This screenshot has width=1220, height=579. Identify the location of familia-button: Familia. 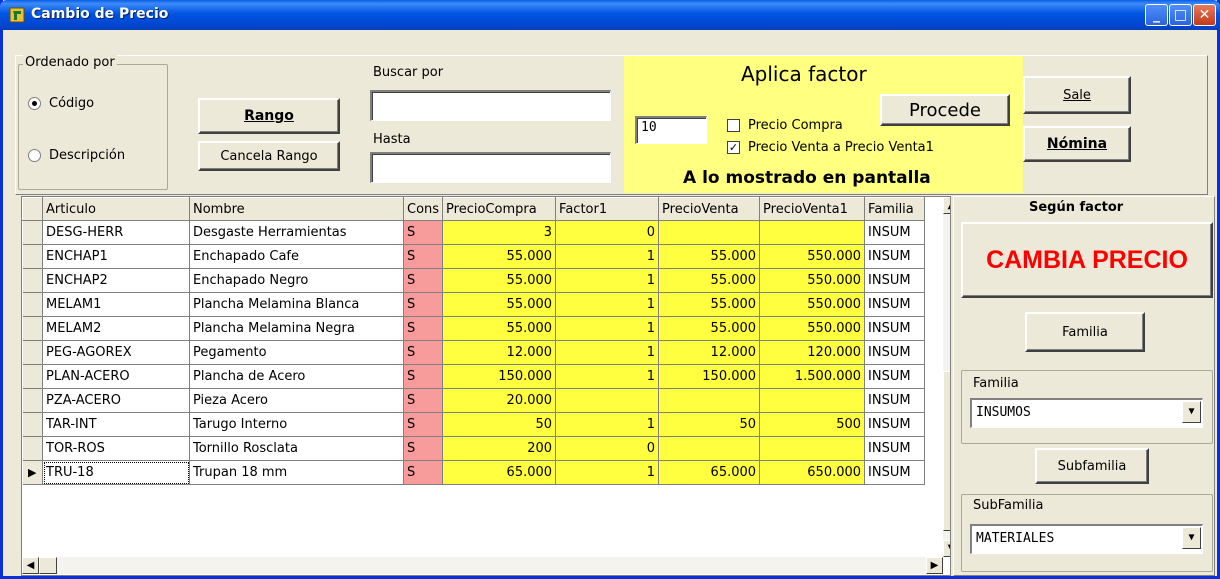
(1085, 332).